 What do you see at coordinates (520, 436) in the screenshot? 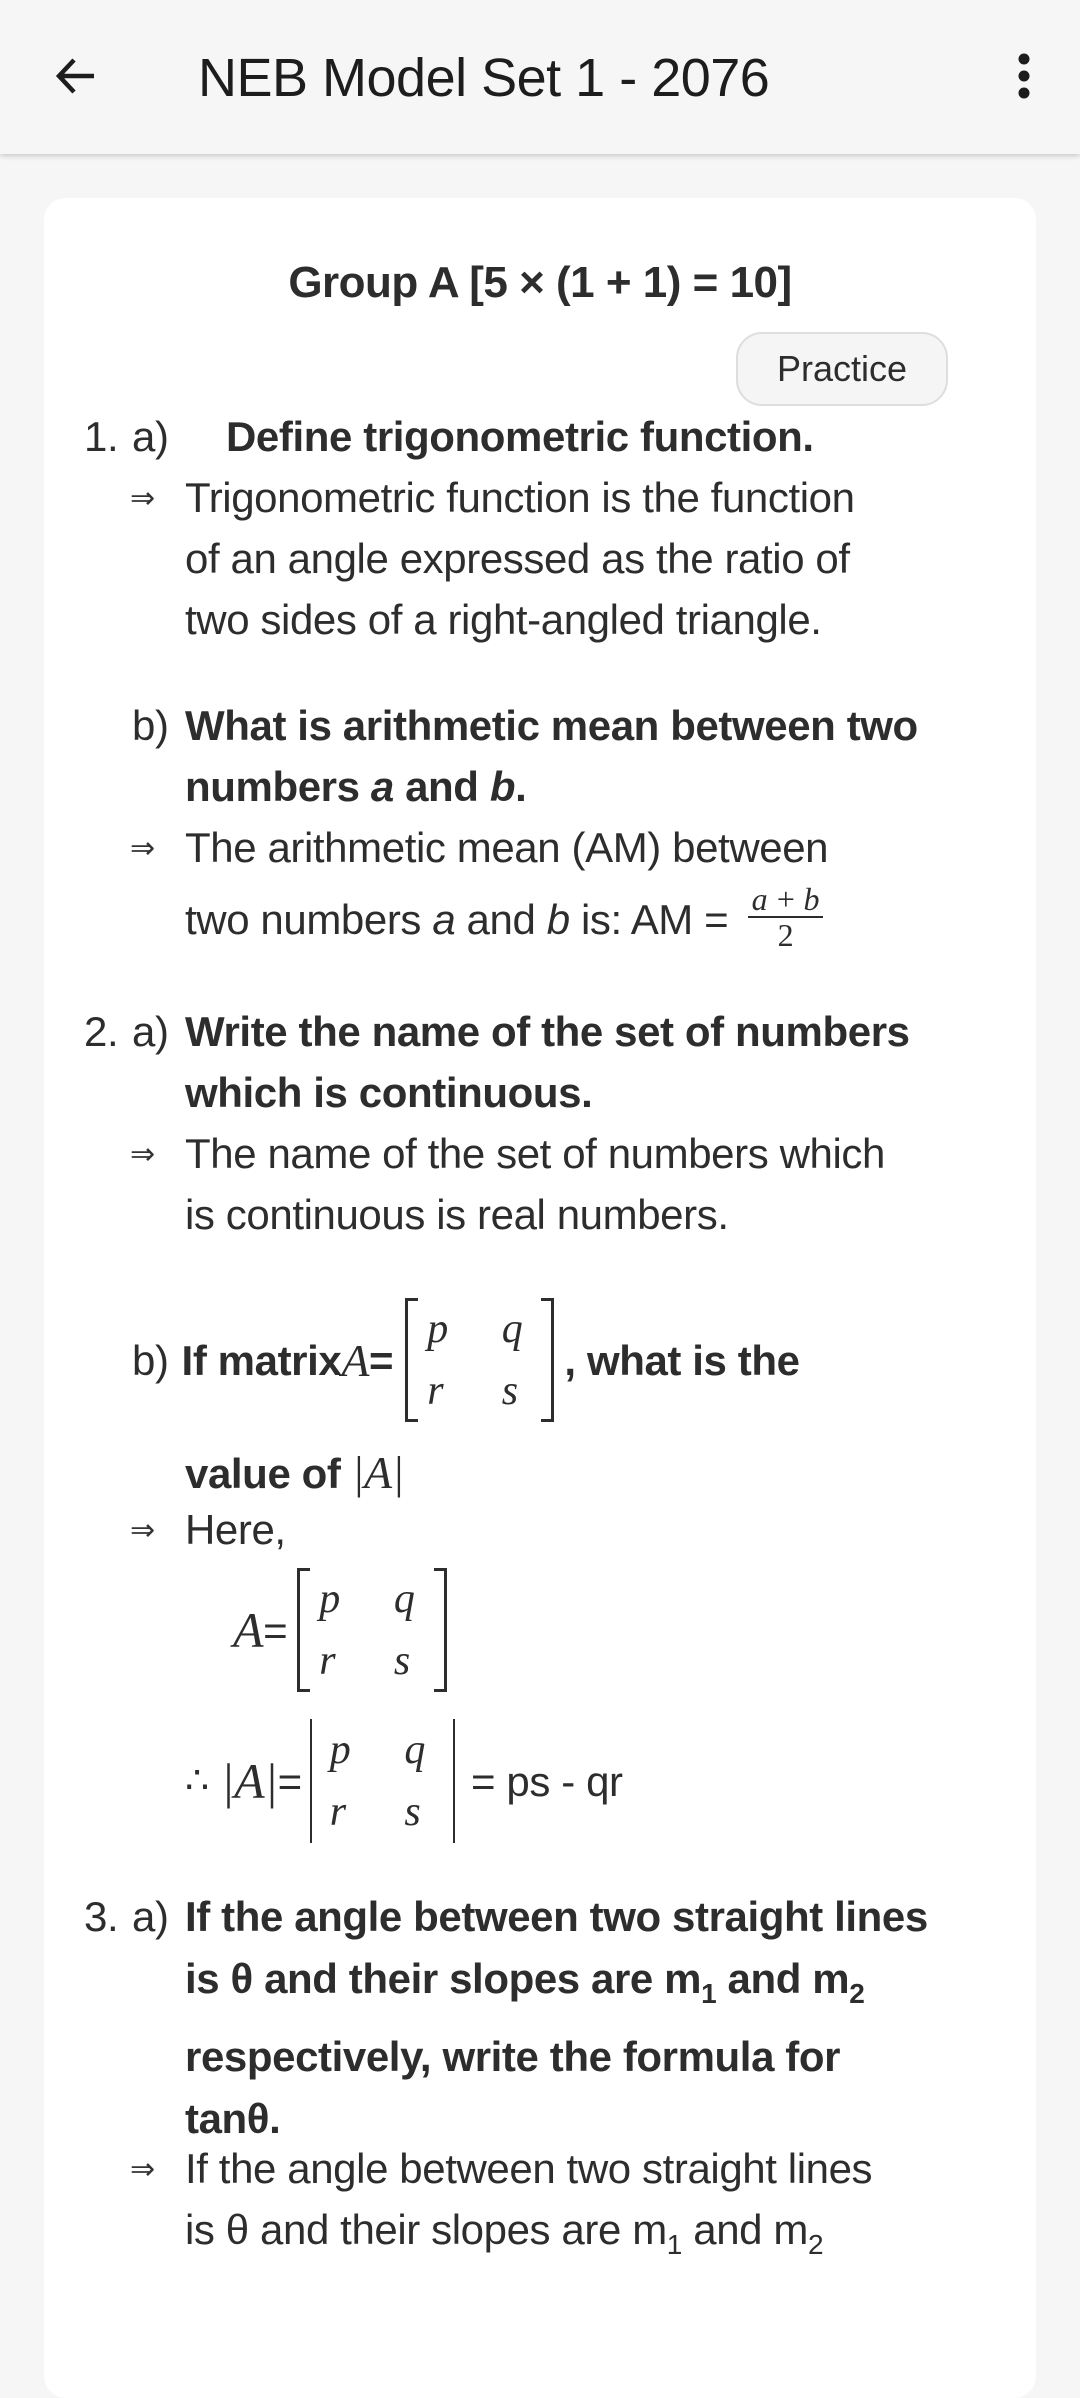
I see `question-text: Define trigonometric function.` at bounding box center [520, 436].